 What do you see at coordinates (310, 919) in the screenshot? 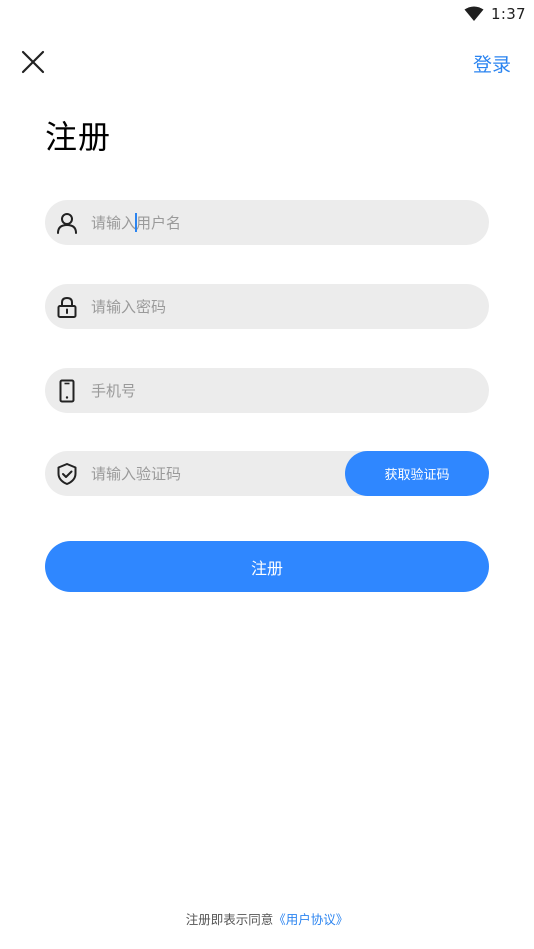
I see `user-agreement-link: 《用户协议》` at bounding box center [310, 919].